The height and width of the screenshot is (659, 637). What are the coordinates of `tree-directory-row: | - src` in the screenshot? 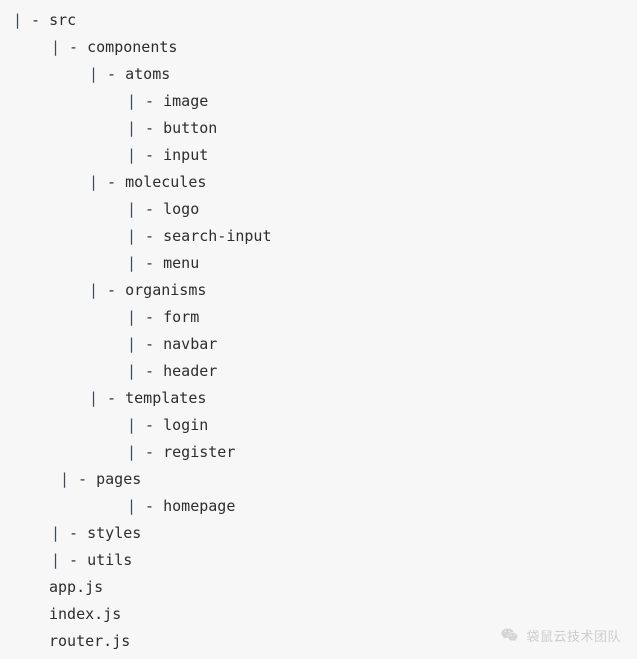 It's located at (318, 20).